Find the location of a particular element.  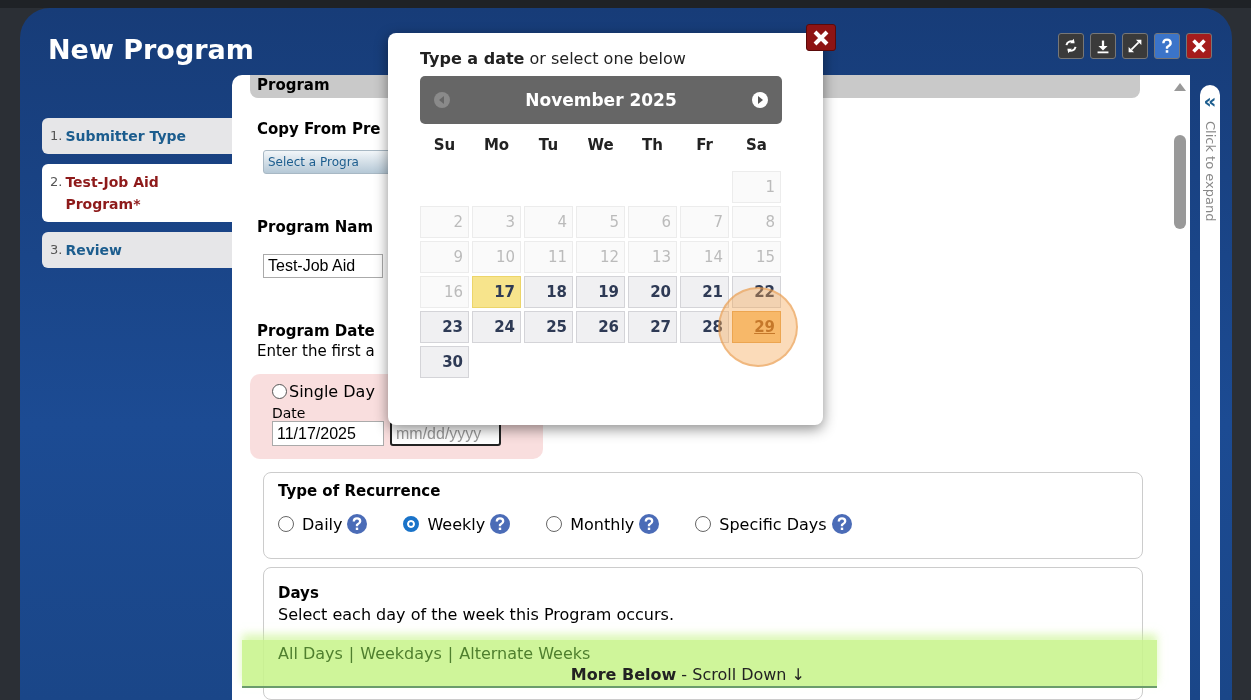

wizard-step-tab: 2. Test-Job Aid Program* is located at coordinates (137, 193).